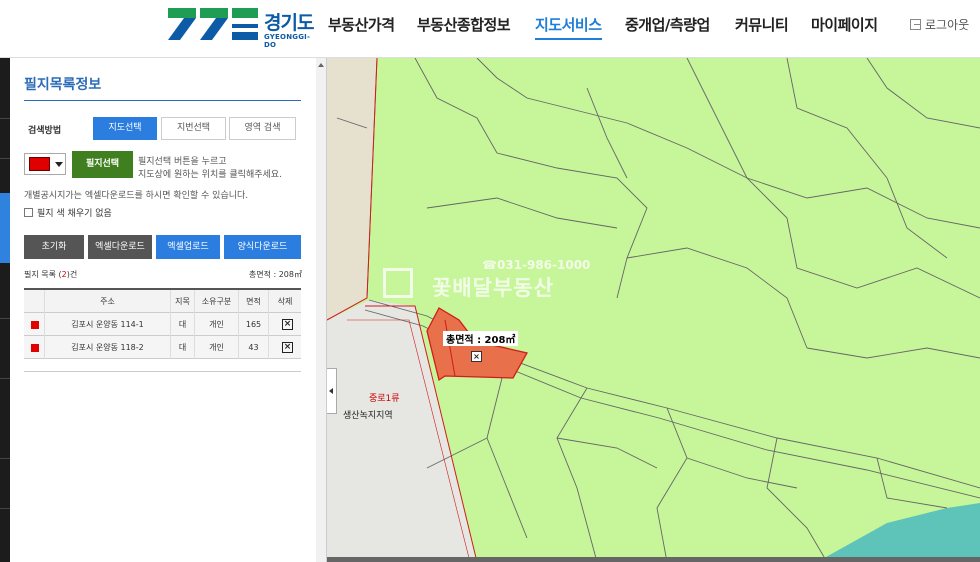 The image size is (980, 562). I want to click on chevron-down-icon, so click(59, 164).